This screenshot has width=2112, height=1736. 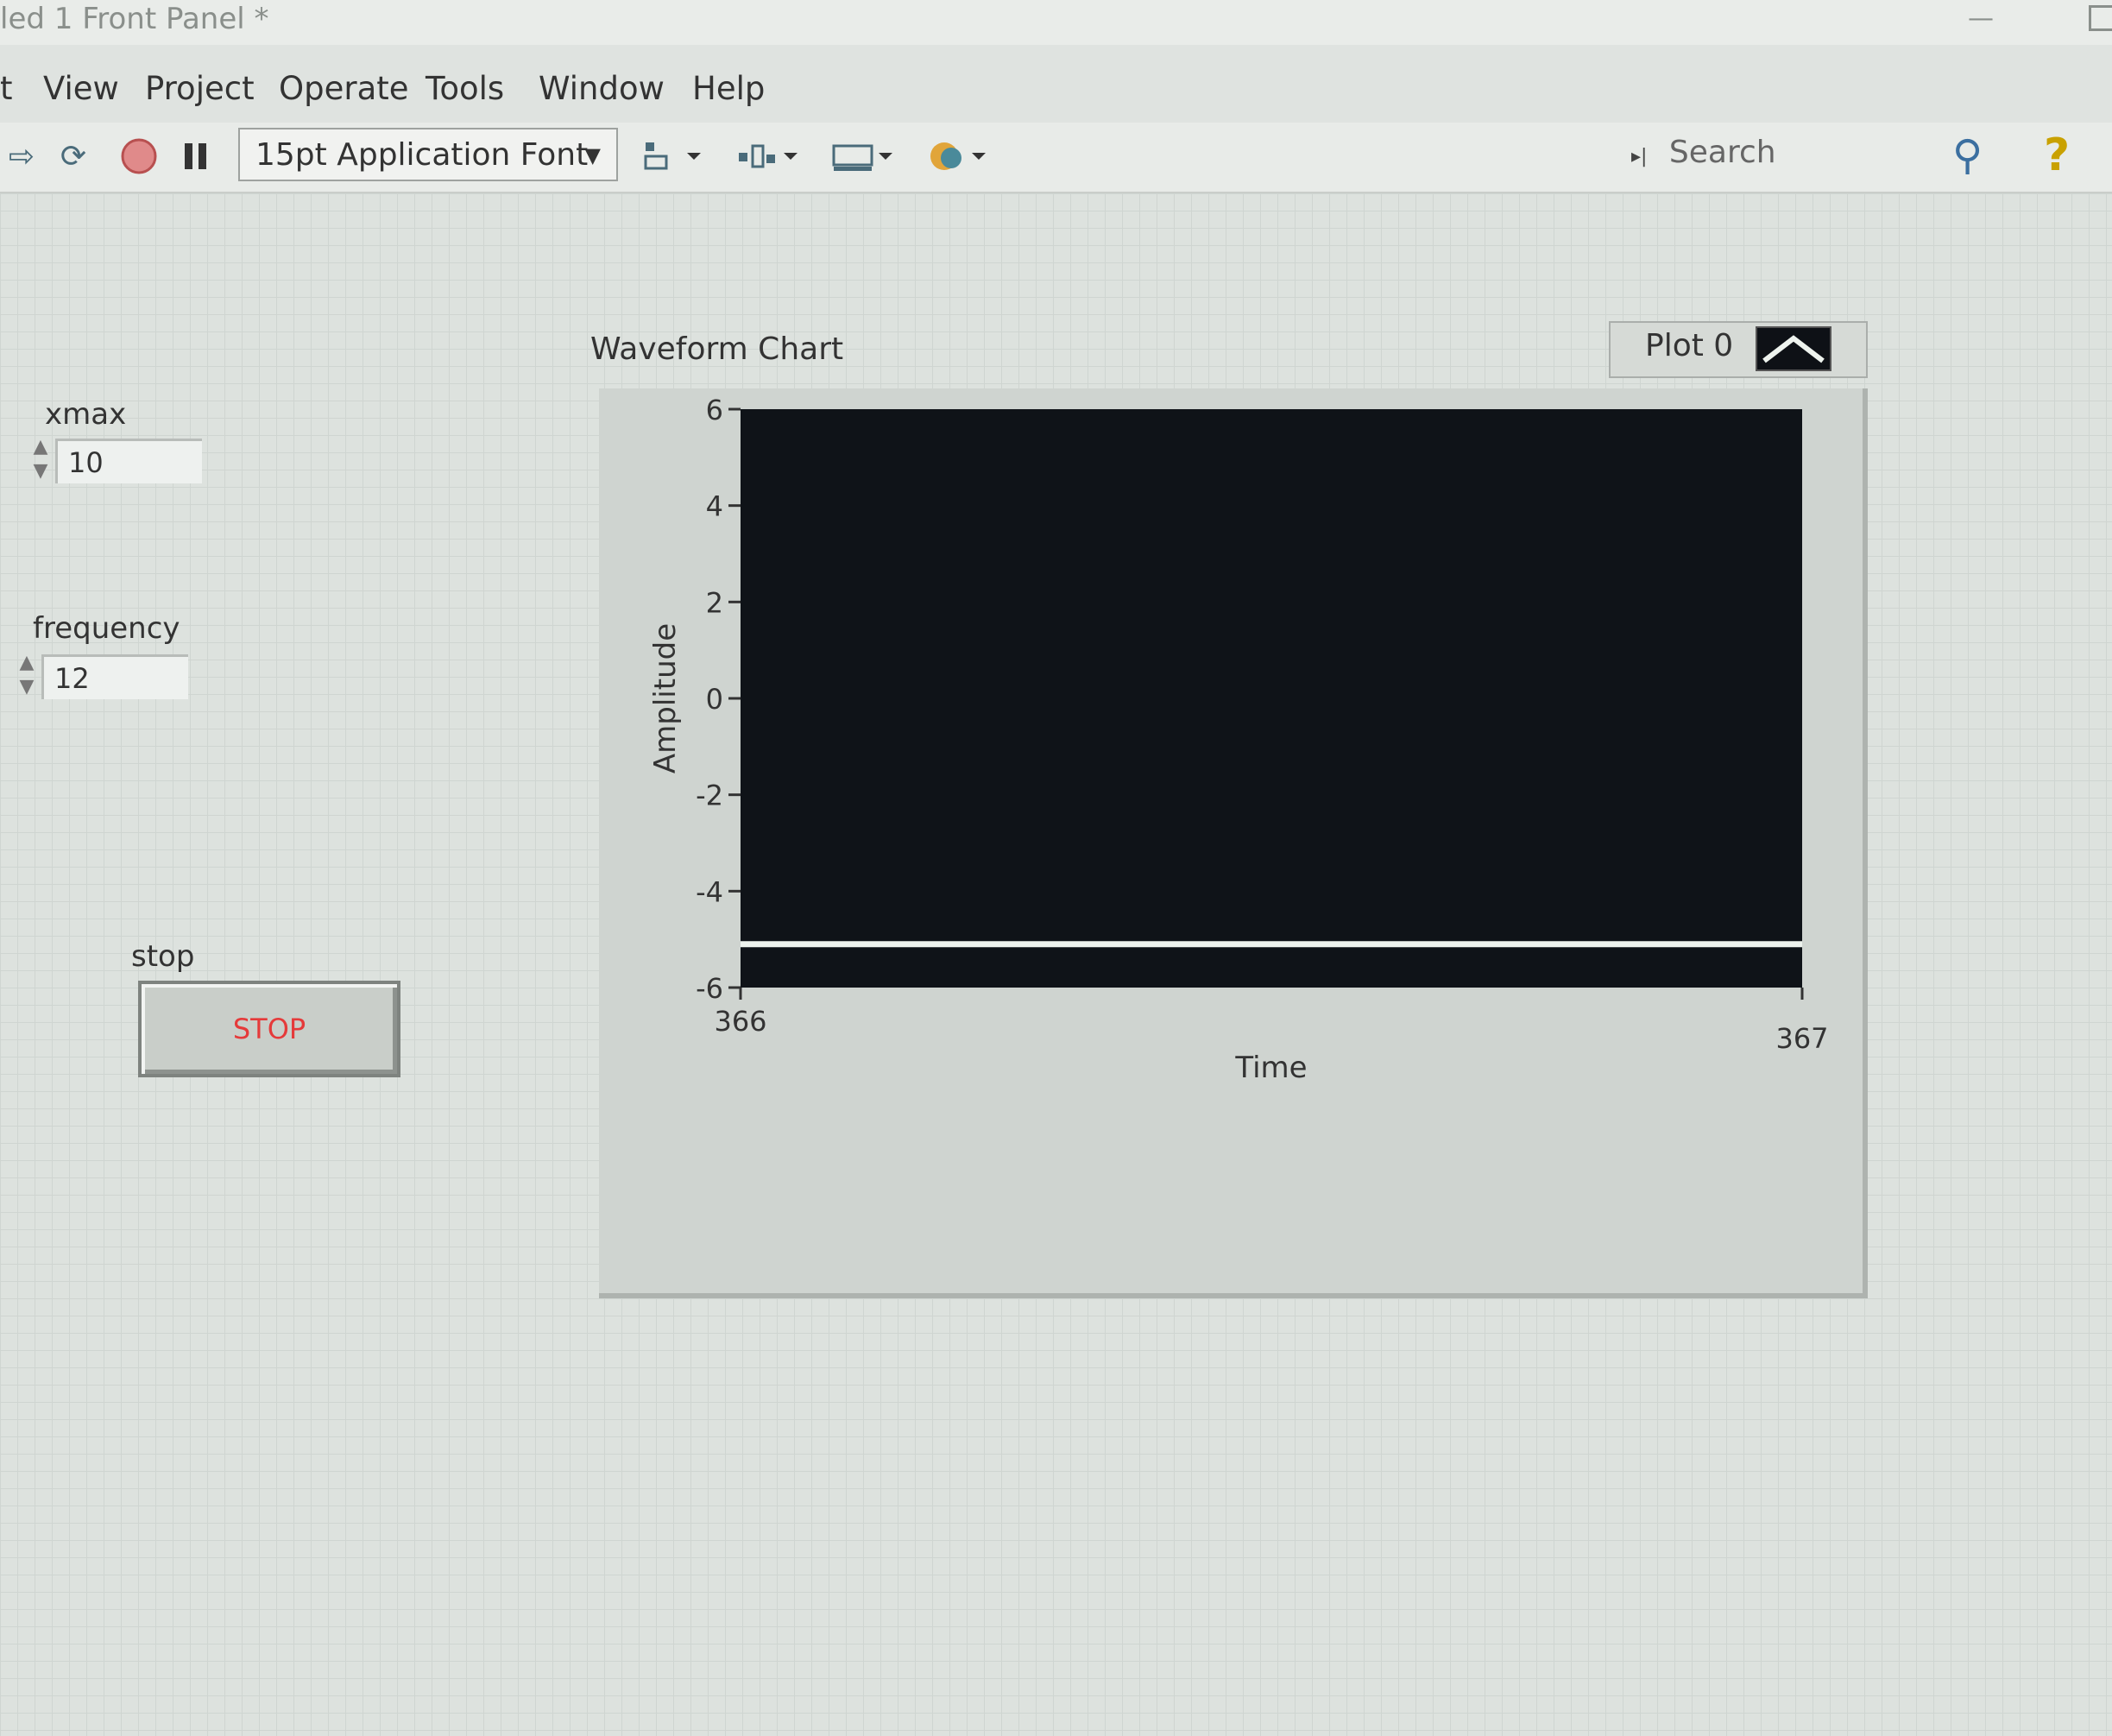 I want to click on abort-execution-icon, so click(x=139, y=156).